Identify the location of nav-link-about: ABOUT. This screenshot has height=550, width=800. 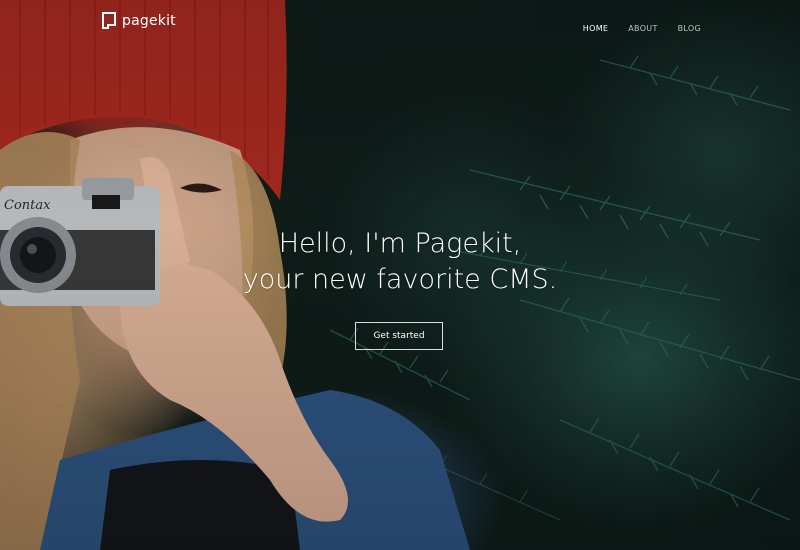
(642, 28).